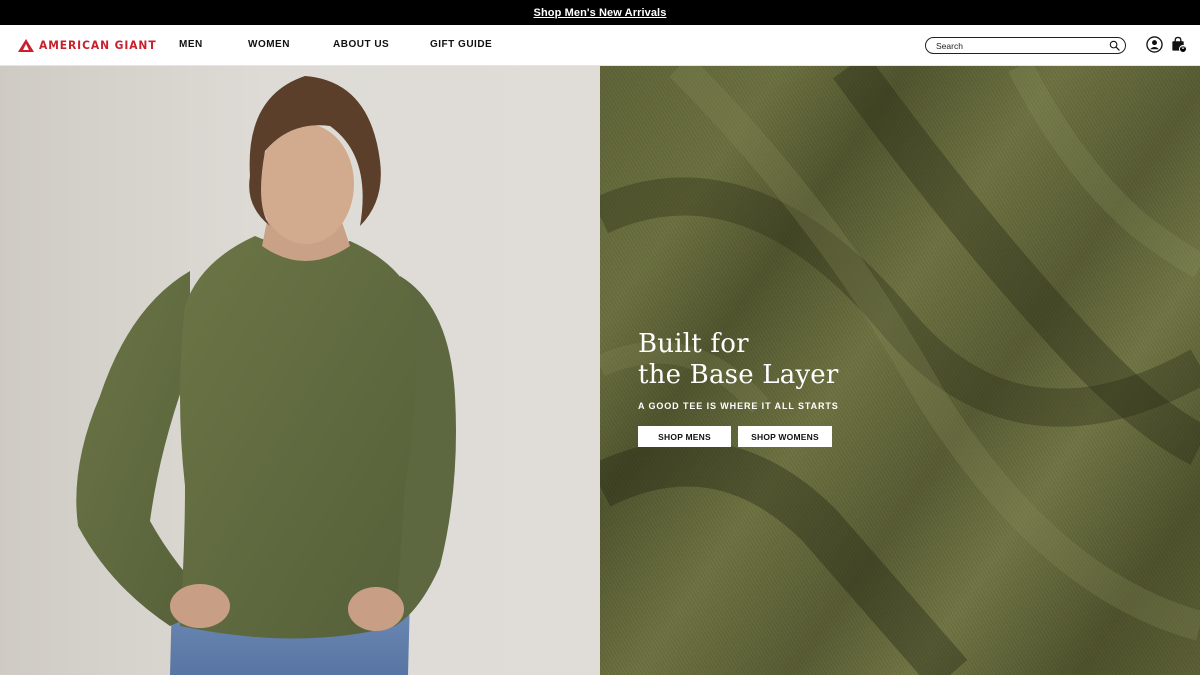 This screenshot has height=675, width=1200. Describe the element at coordinates (693, 344) in the screenshot. I see `hero-title-line-1: Built for` at that location.